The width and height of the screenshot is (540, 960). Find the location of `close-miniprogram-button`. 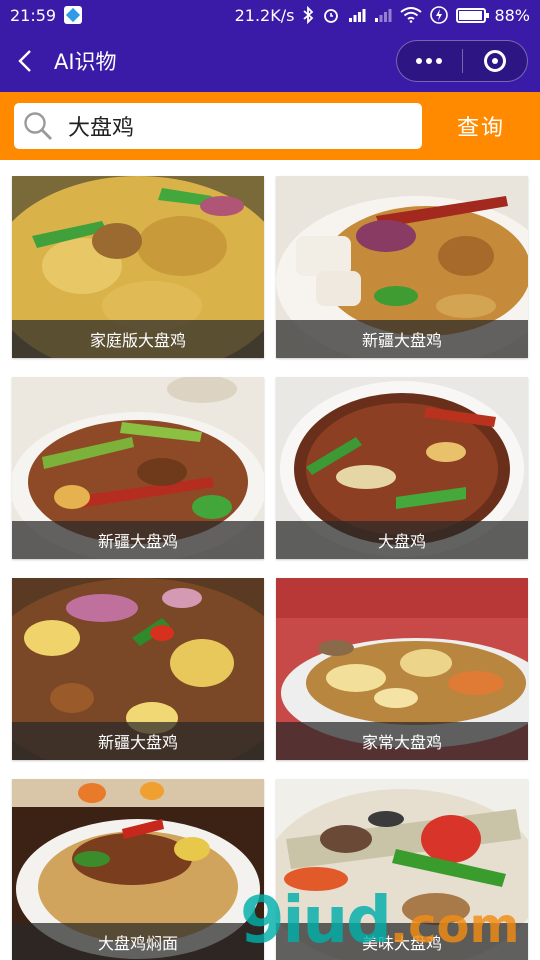

close-miniprogram-button is located at coordinates (495, 61).